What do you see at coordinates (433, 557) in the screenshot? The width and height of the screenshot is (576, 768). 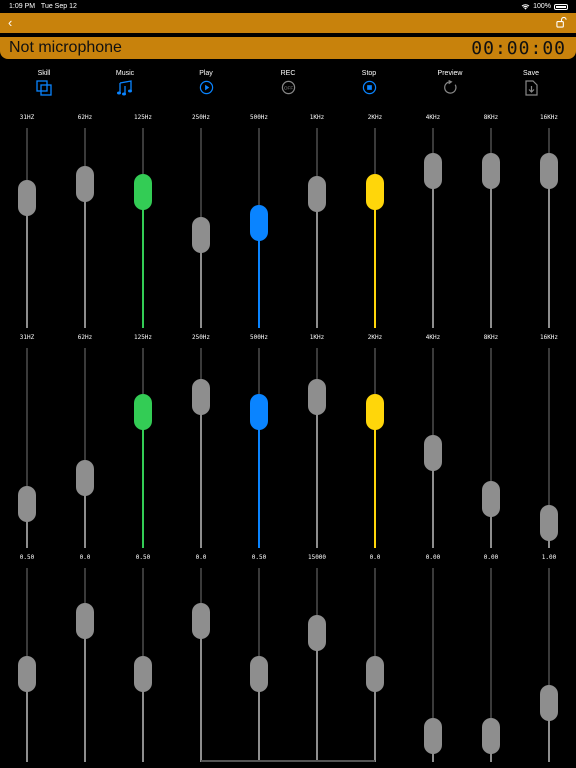 I see `slider-label: 0.00` at bounding box center [433, 557].